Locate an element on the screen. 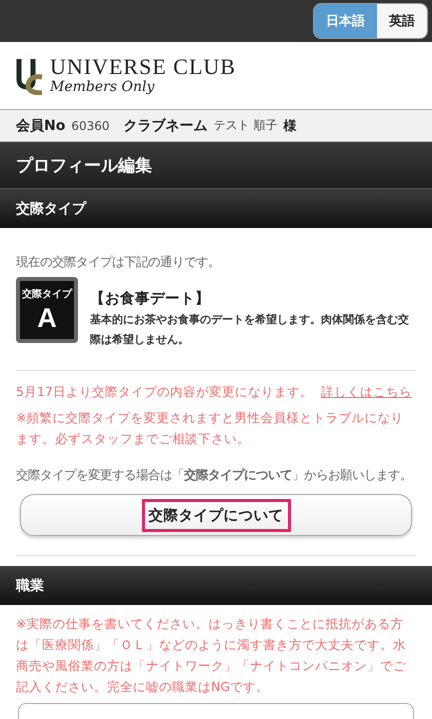 Image resolution: width=432 pixels, height=719 pixels. badge-label: 交際タイプ is located at coordinates (47, 294).